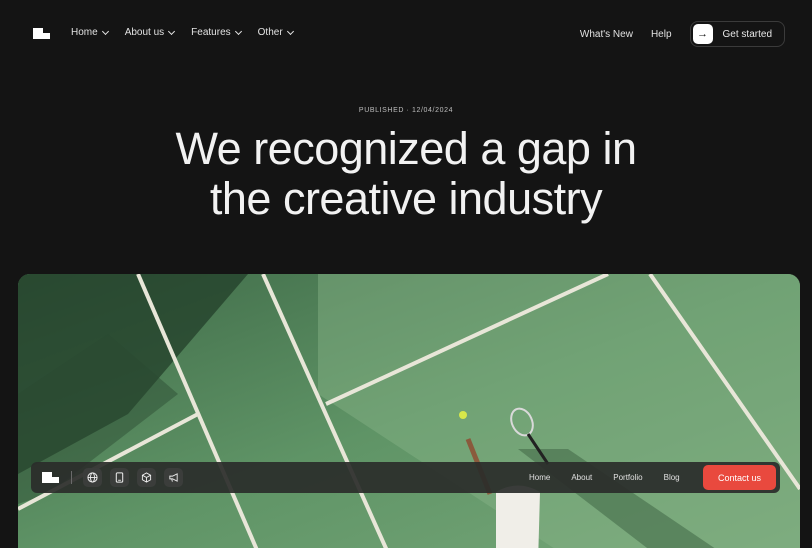 The image size is (812, 548). What do you see at coordinates (406, 110) in the screenshot?
I see `published-date: PUBLISHED · 12/04/2024` at bounding box center [406, 110].